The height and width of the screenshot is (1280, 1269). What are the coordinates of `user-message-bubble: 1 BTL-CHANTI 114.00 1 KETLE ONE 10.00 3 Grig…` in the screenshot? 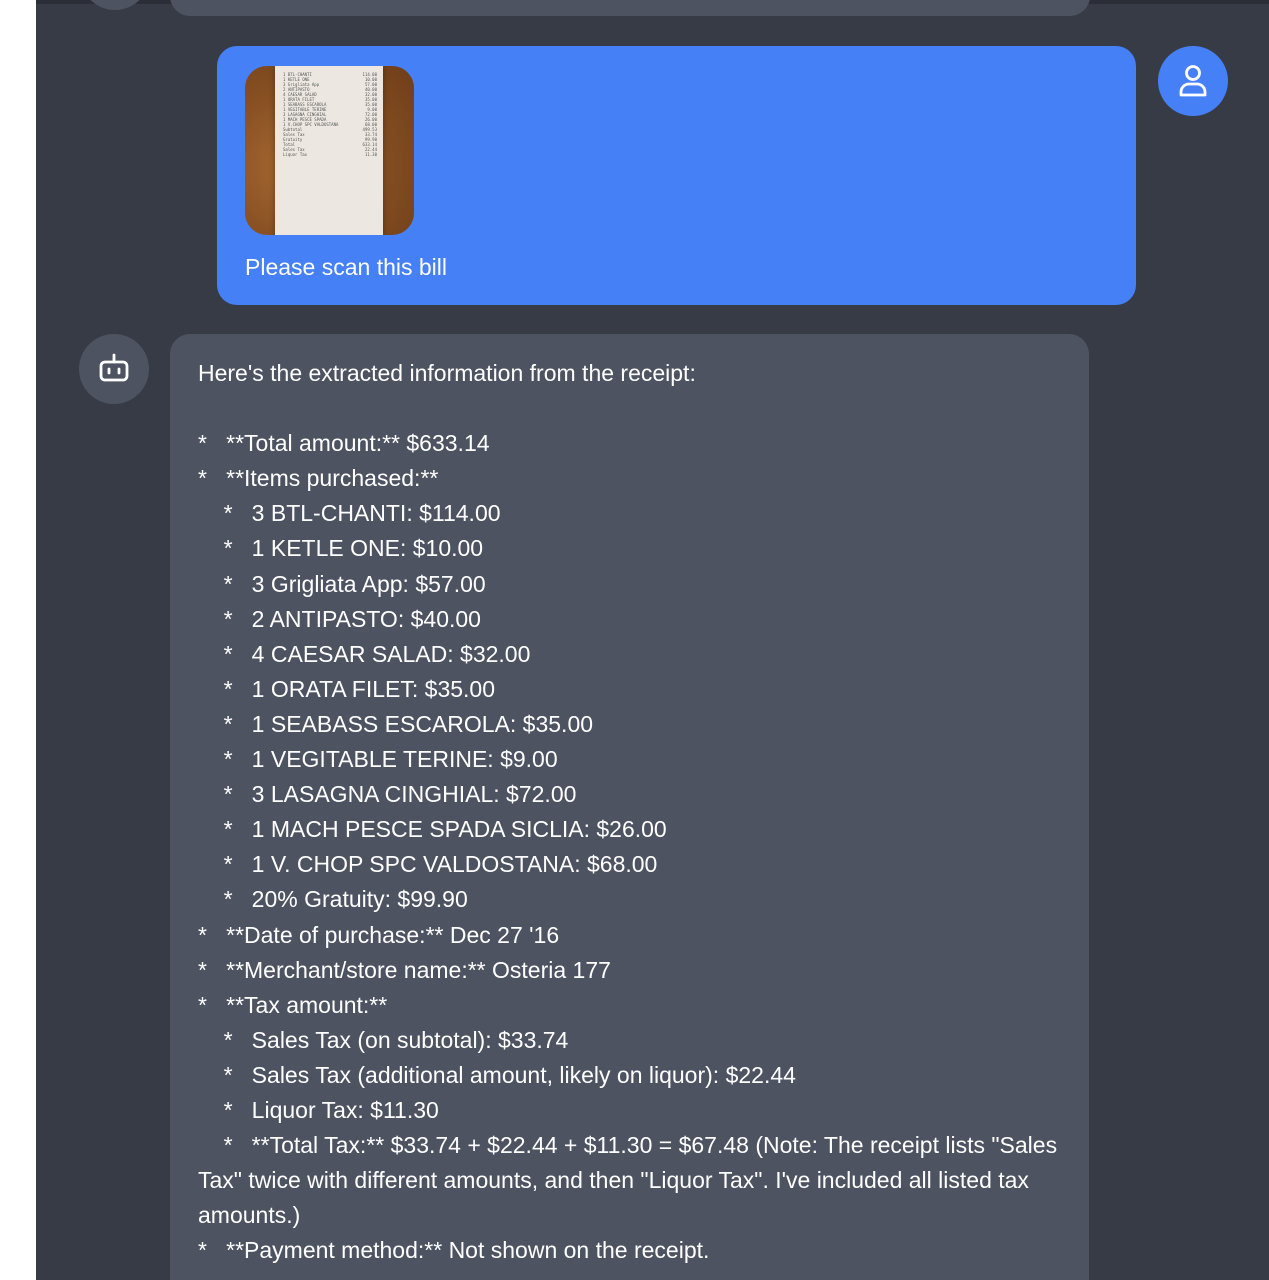 It's located at (676, 175).